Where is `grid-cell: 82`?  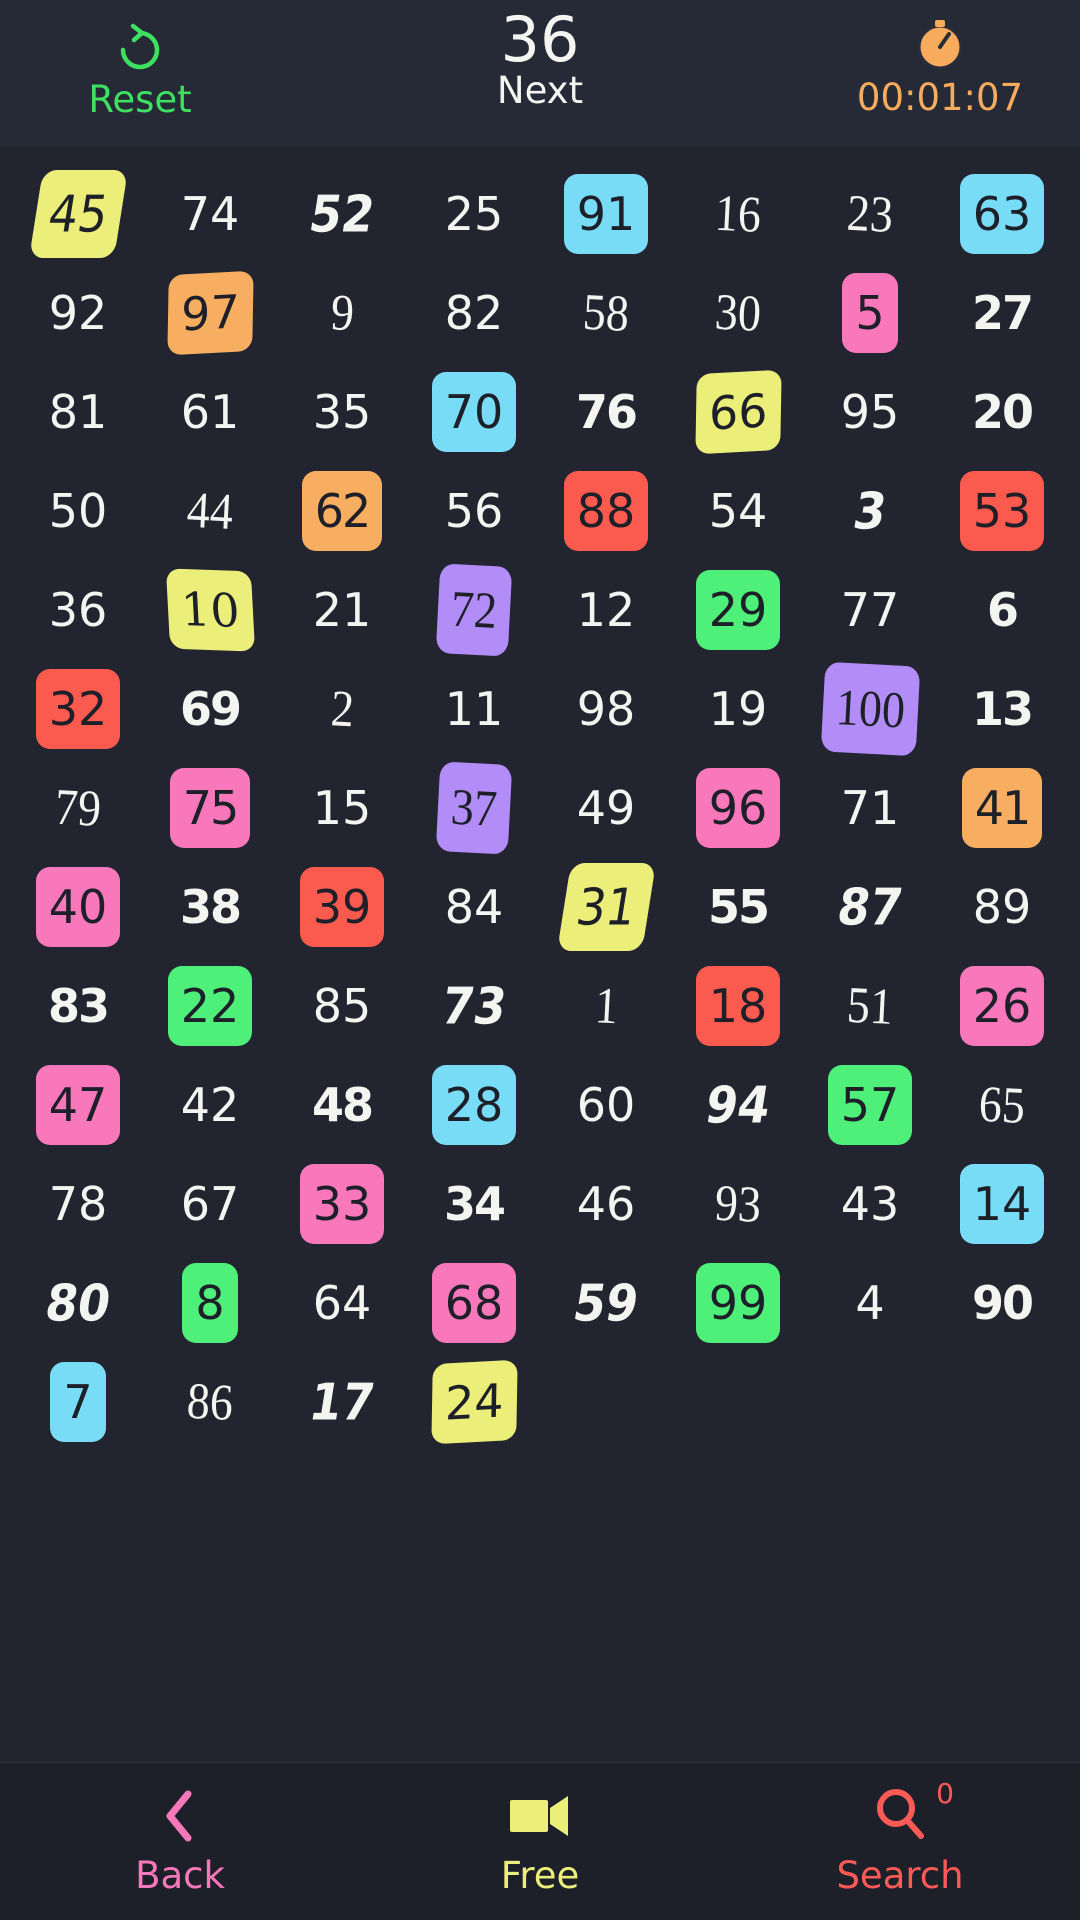 grid-cell: 82 is located at coordinates (474, 312).